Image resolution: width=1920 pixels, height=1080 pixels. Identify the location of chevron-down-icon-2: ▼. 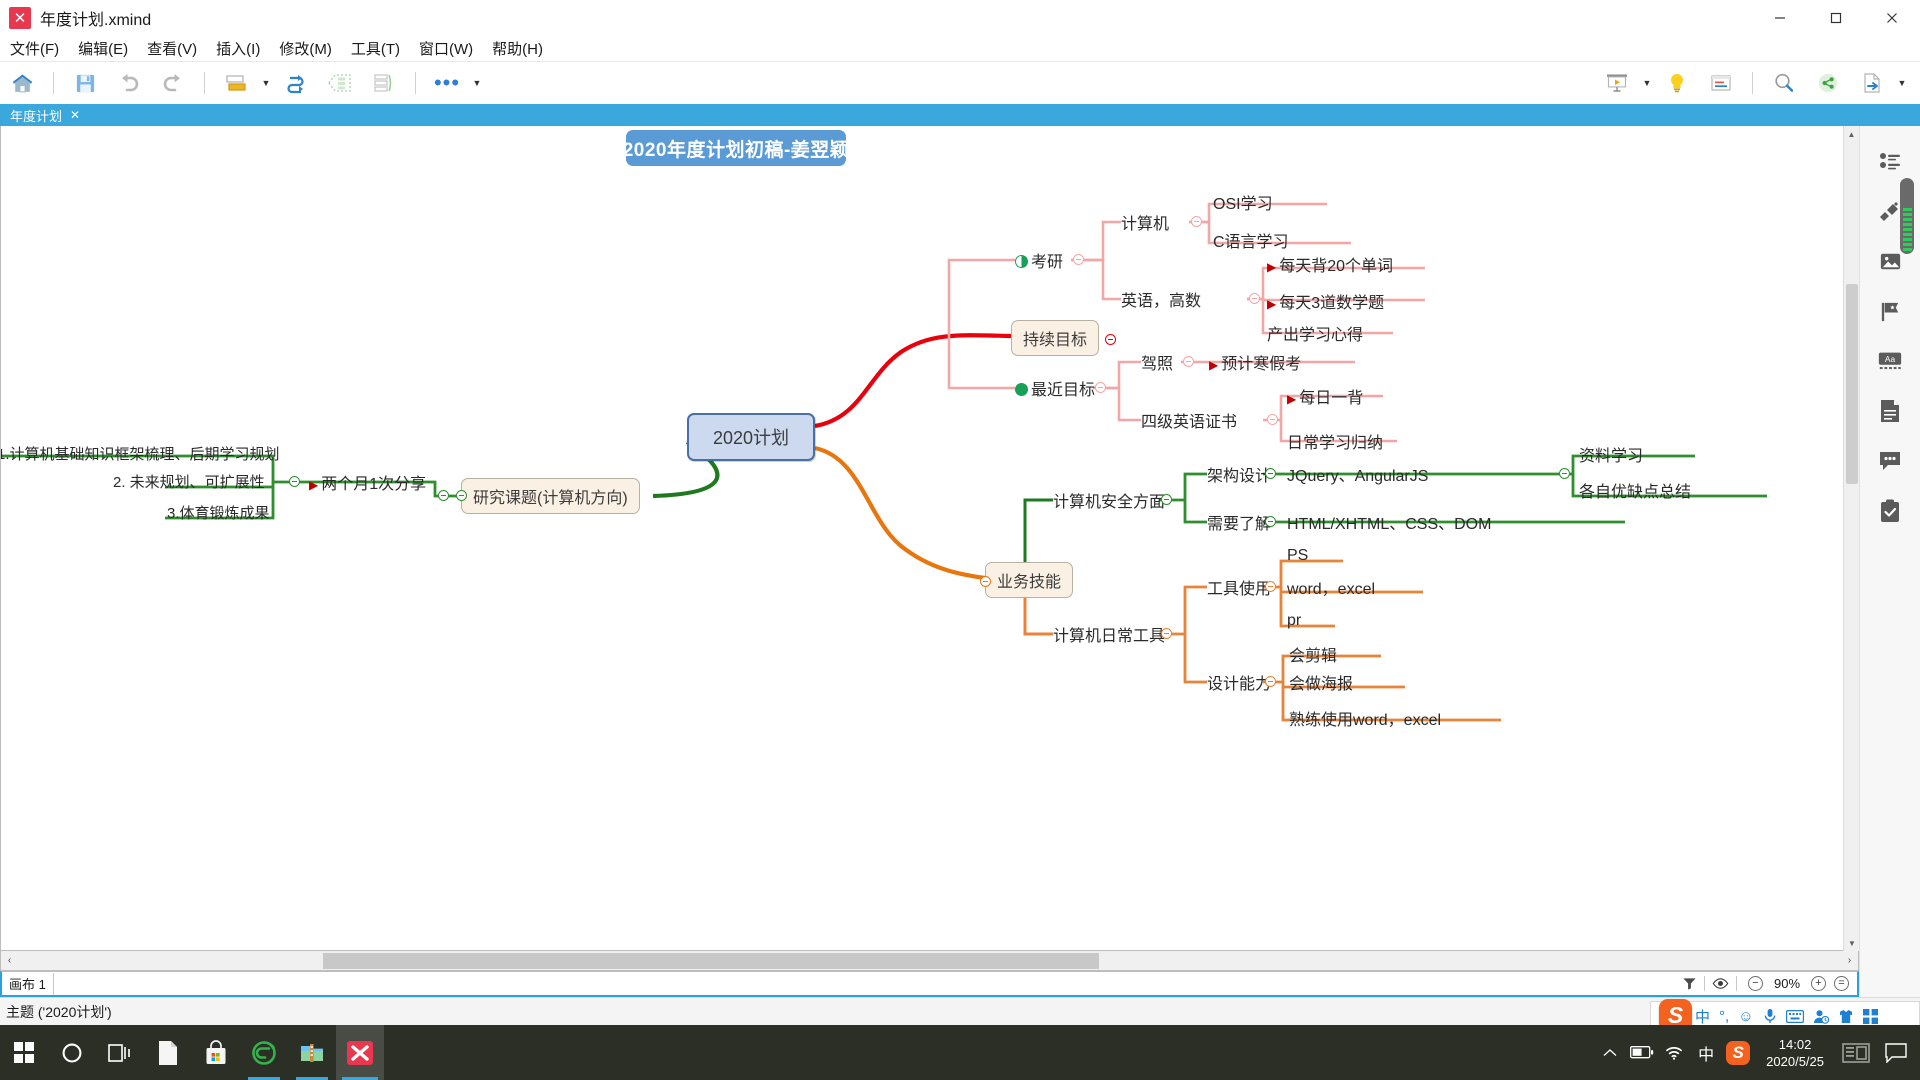
(477, 83).